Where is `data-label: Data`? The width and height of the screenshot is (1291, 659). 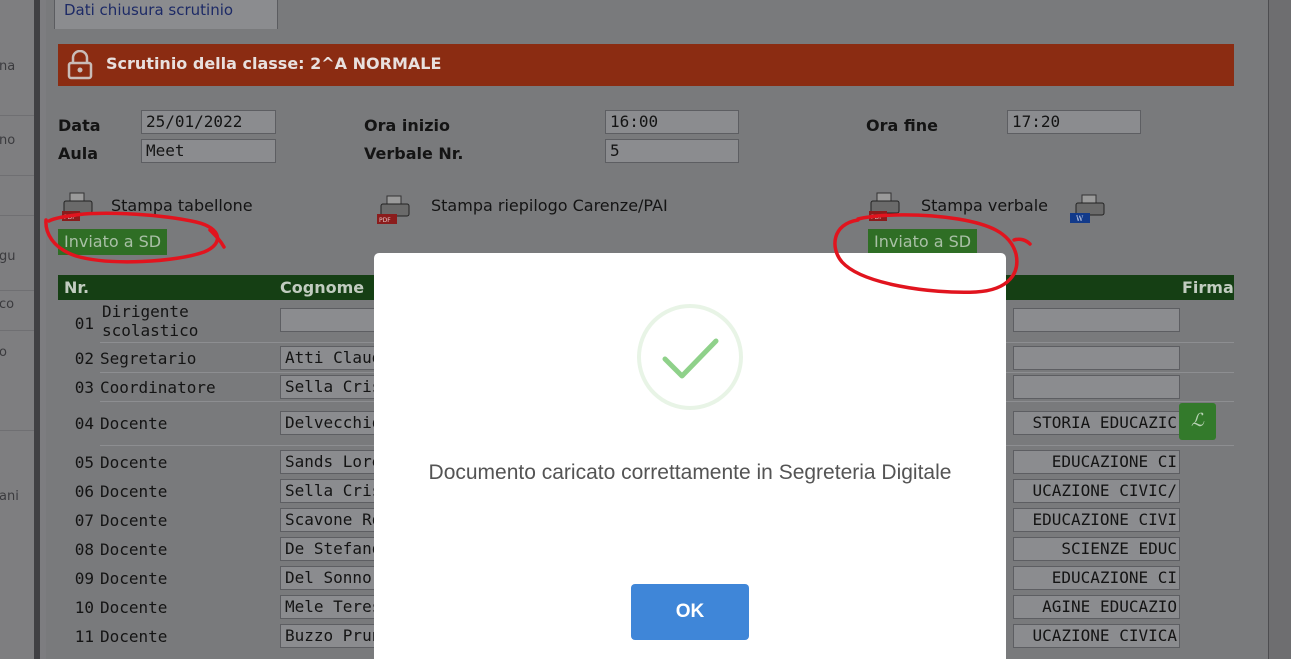 data-label: Data is located at coordinates (79, 125).